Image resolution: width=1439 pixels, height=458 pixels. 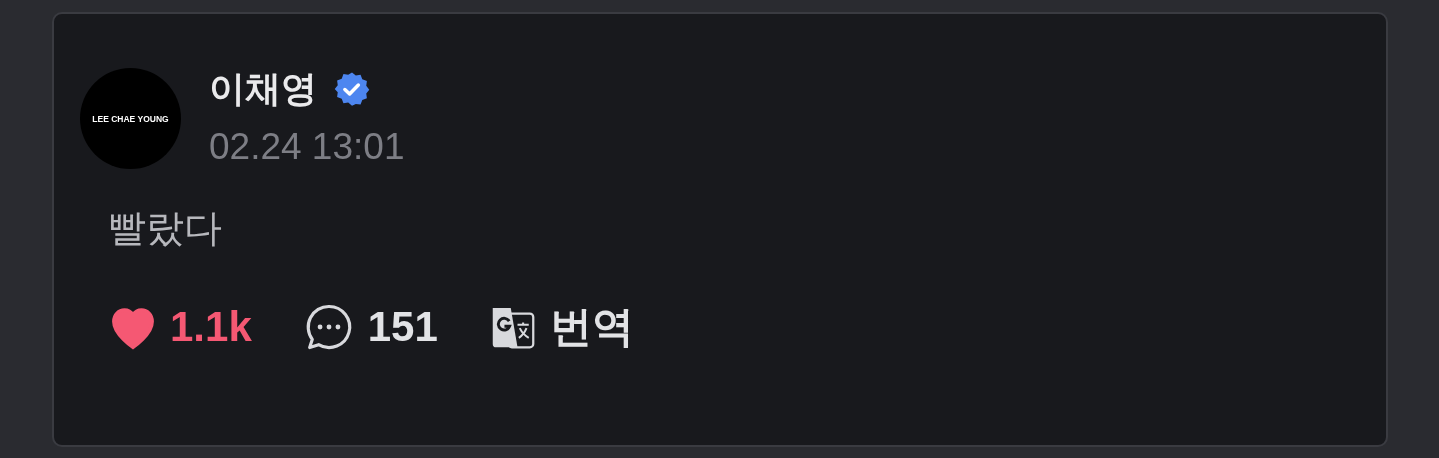 What do you see at coordinates (559, 327) in the screenshot?
I see `translate-button: 번역` at bounding box center [559, 327].